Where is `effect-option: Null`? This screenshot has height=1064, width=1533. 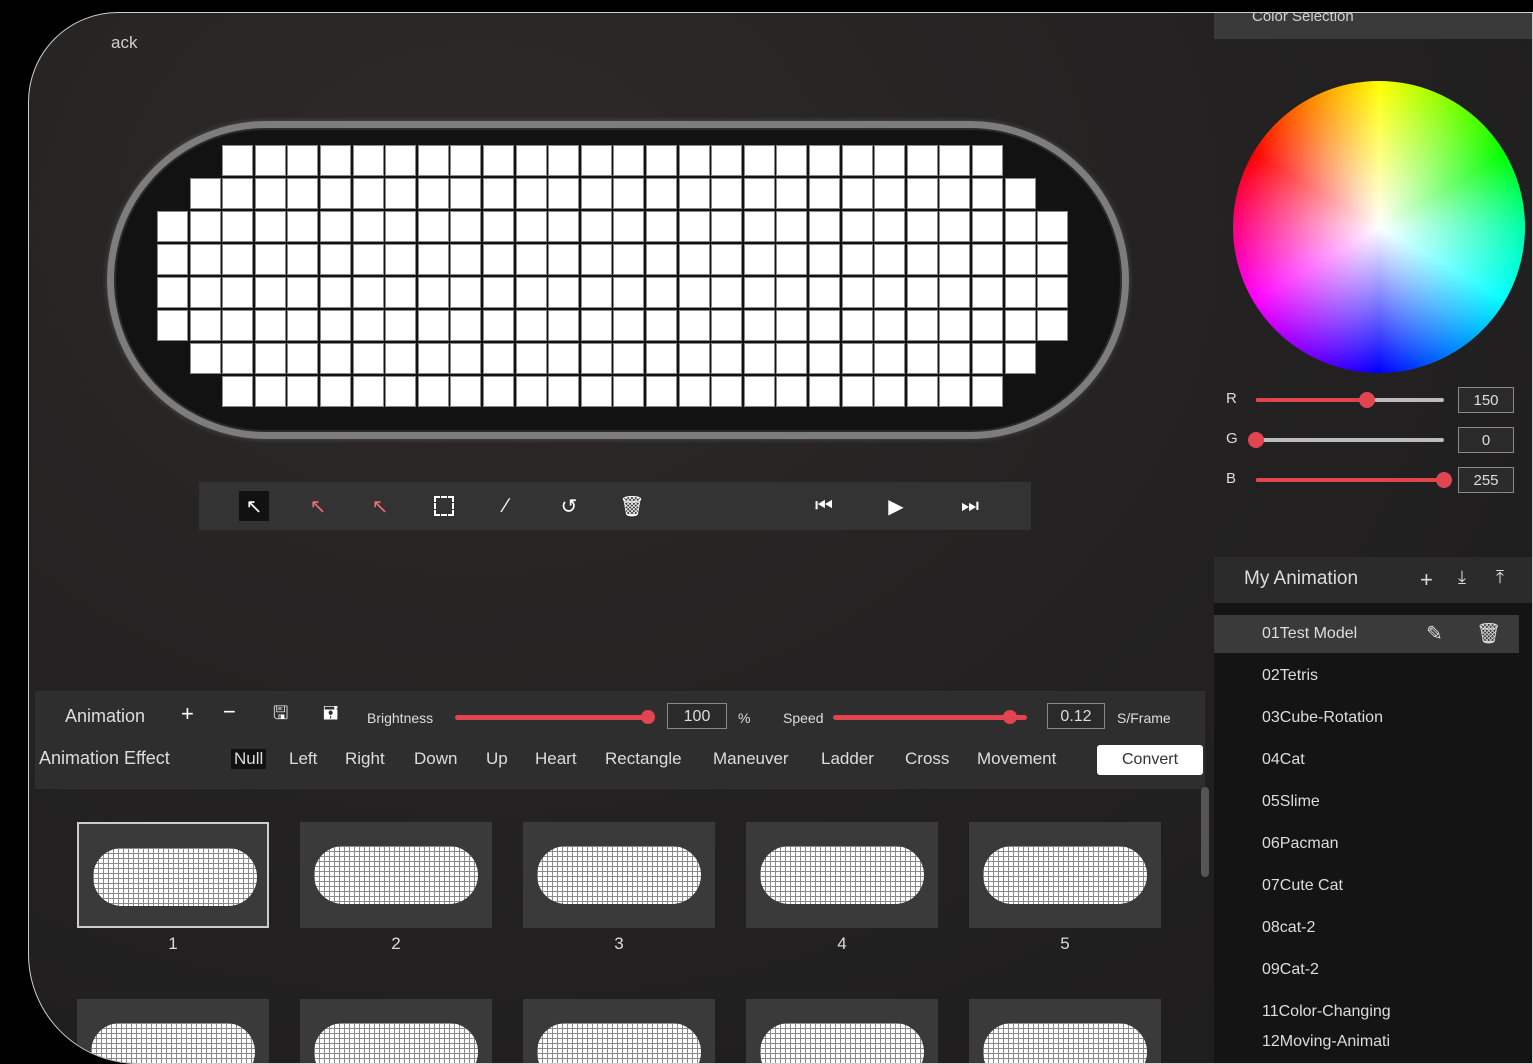
effect-option: Null is located at coordinates (249, 759).